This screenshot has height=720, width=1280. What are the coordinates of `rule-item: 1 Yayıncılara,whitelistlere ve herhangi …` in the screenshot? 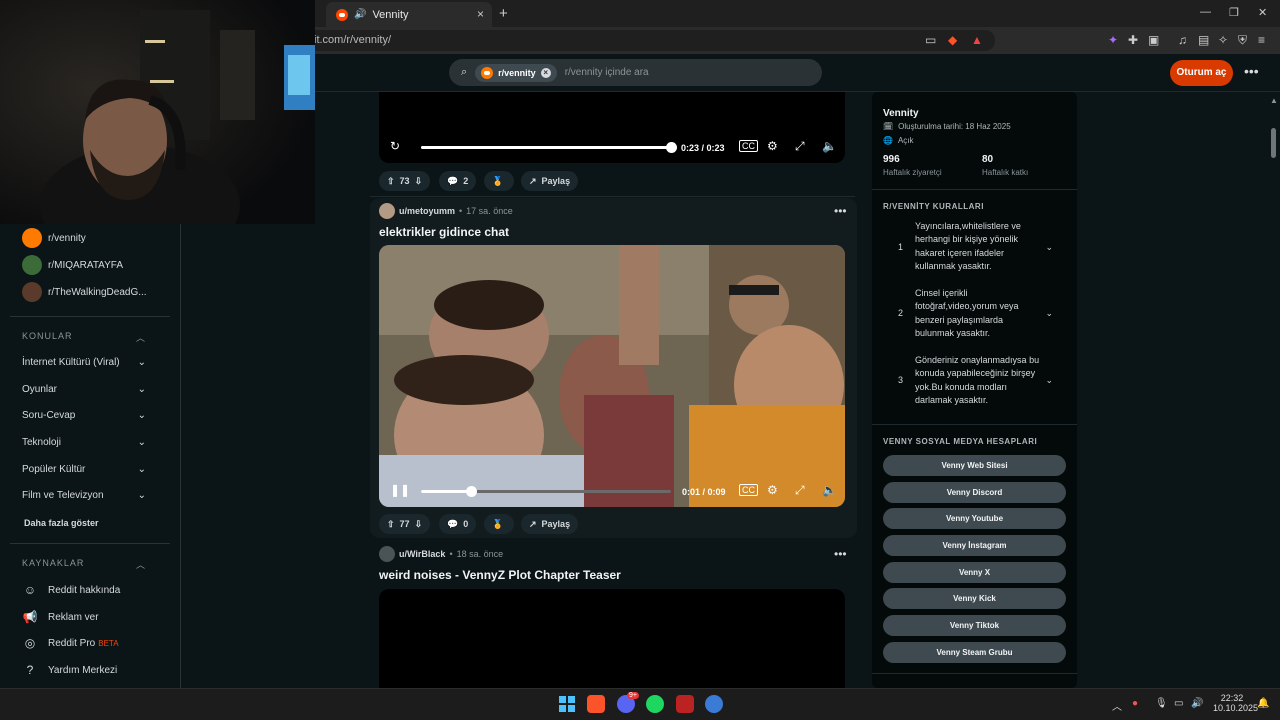 It's located at (978, 248).